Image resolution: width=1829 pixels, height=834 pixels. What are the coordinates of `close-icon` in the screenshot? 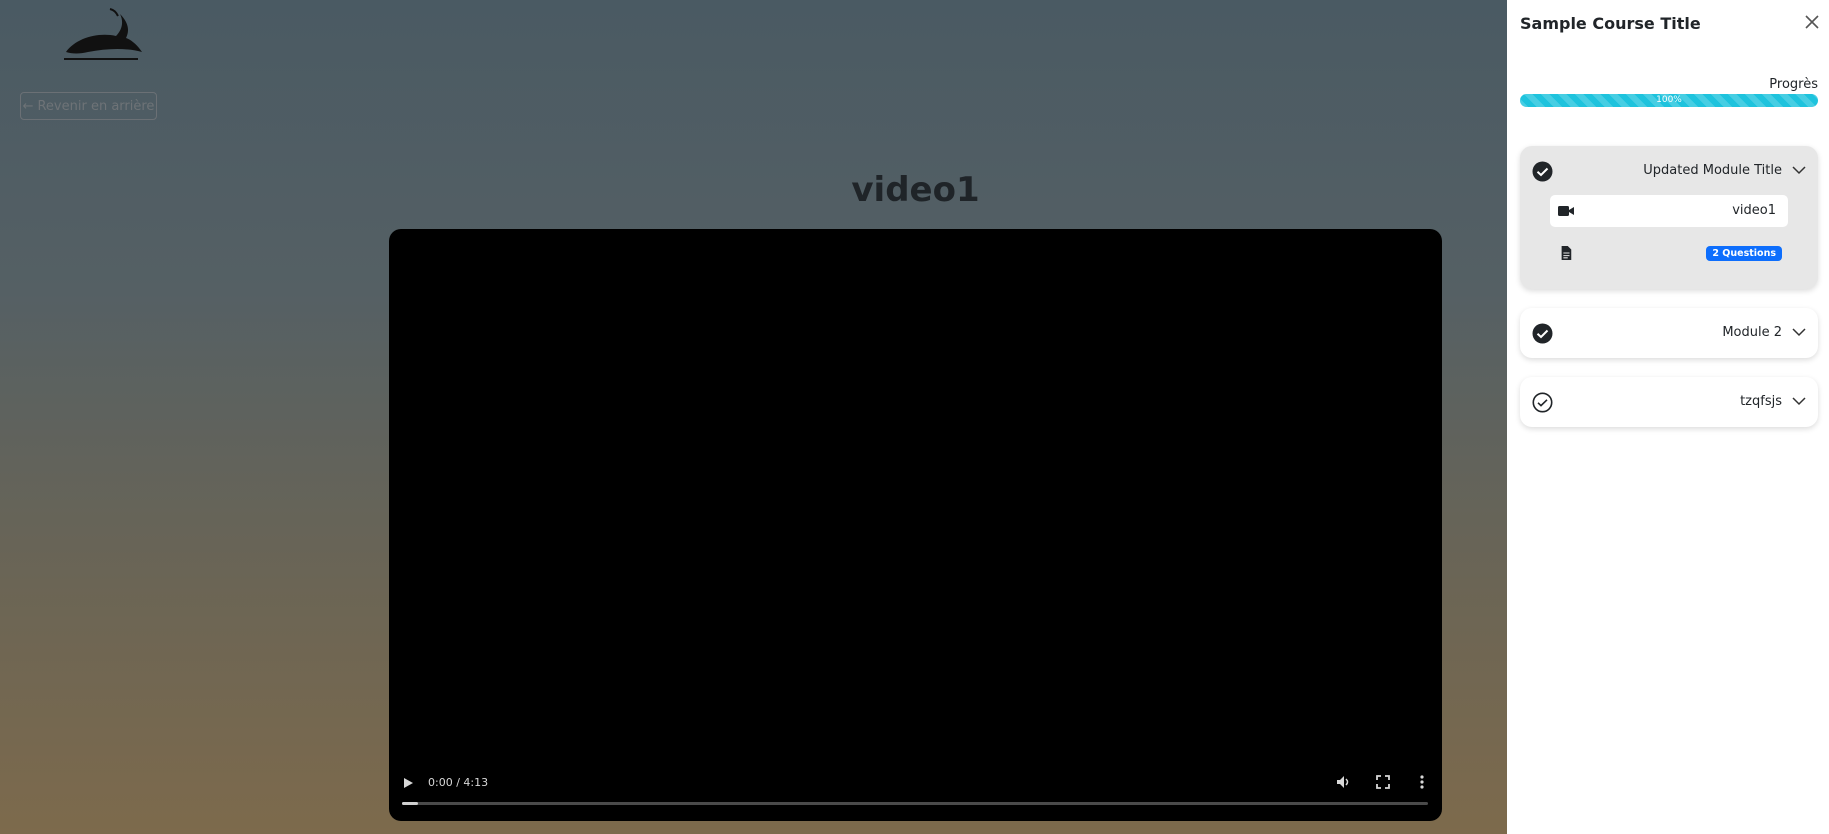 It's located at (1812, 22).